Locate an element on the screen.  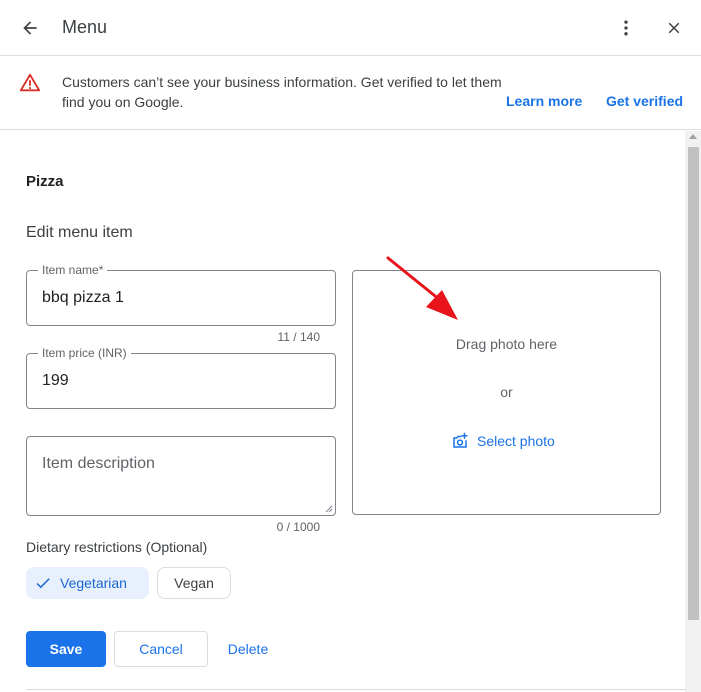
section-title: Pizza is located at coordinates (45, 181).